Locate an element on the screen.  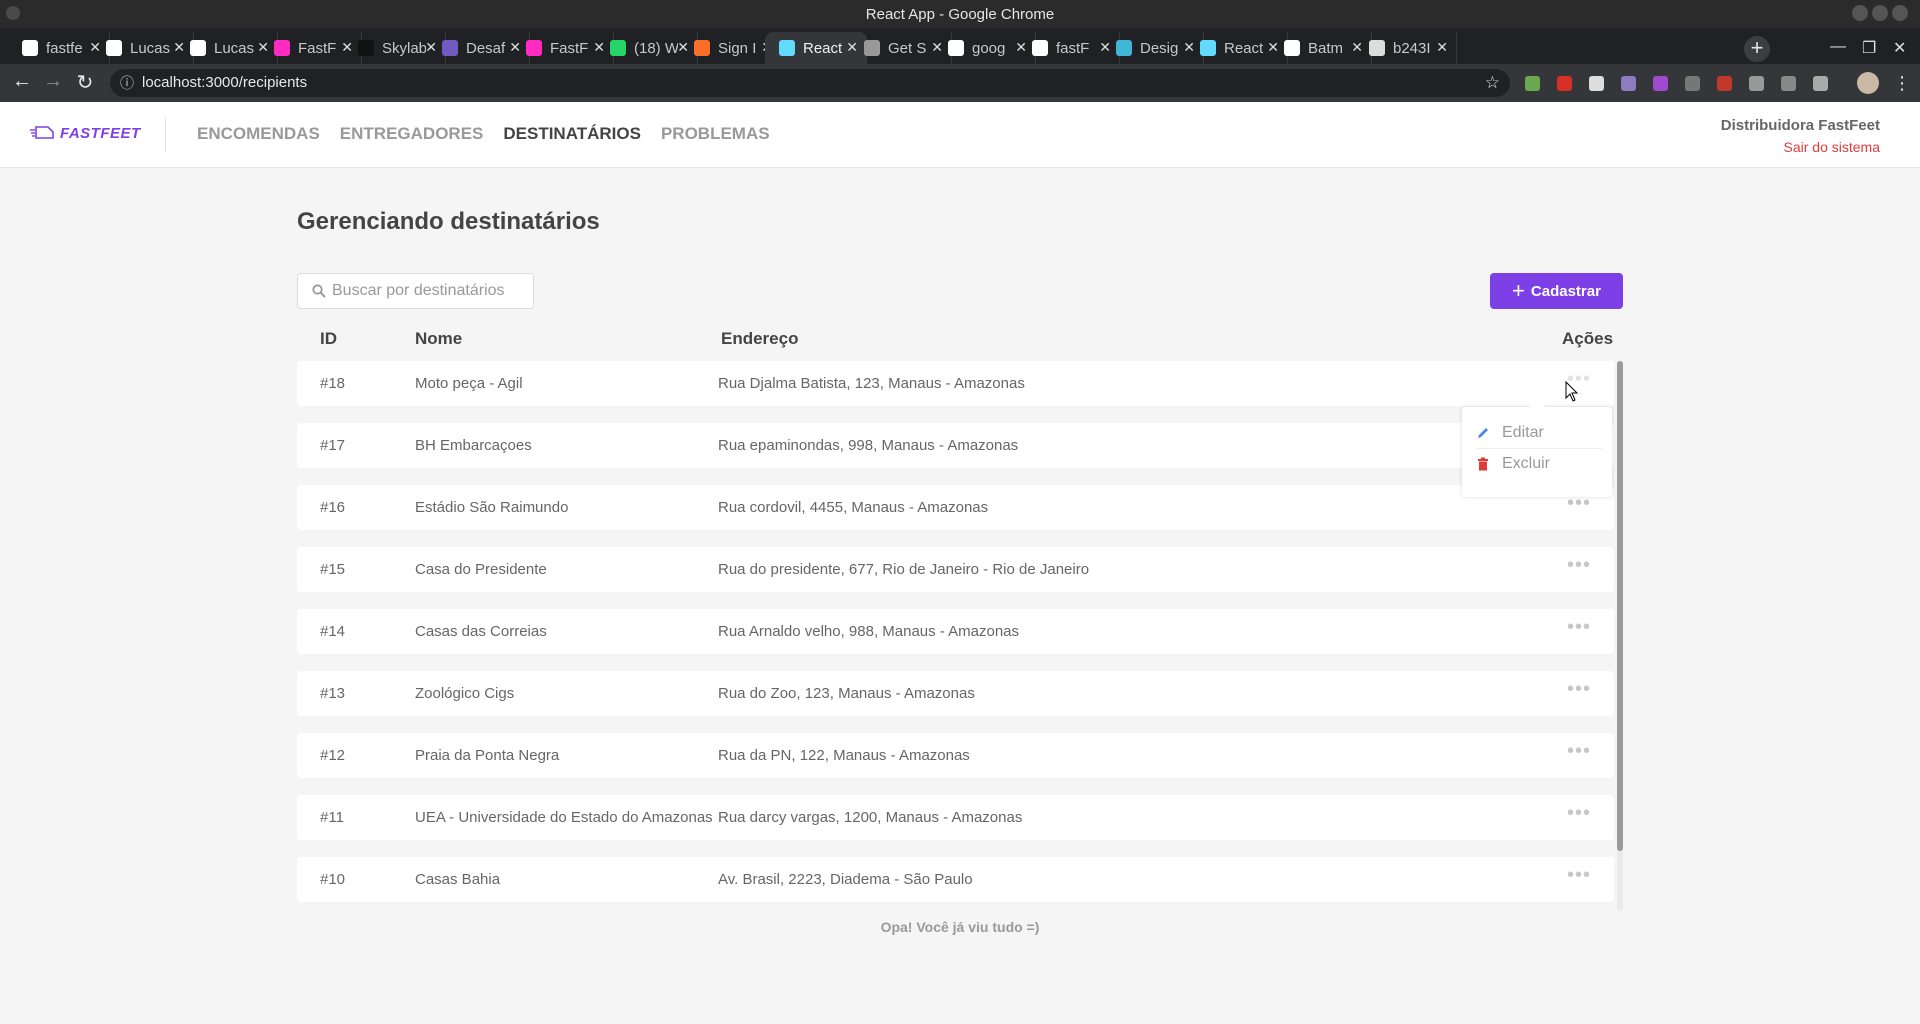
restore-icon: ❐ is located at coordinates (1869, 48).